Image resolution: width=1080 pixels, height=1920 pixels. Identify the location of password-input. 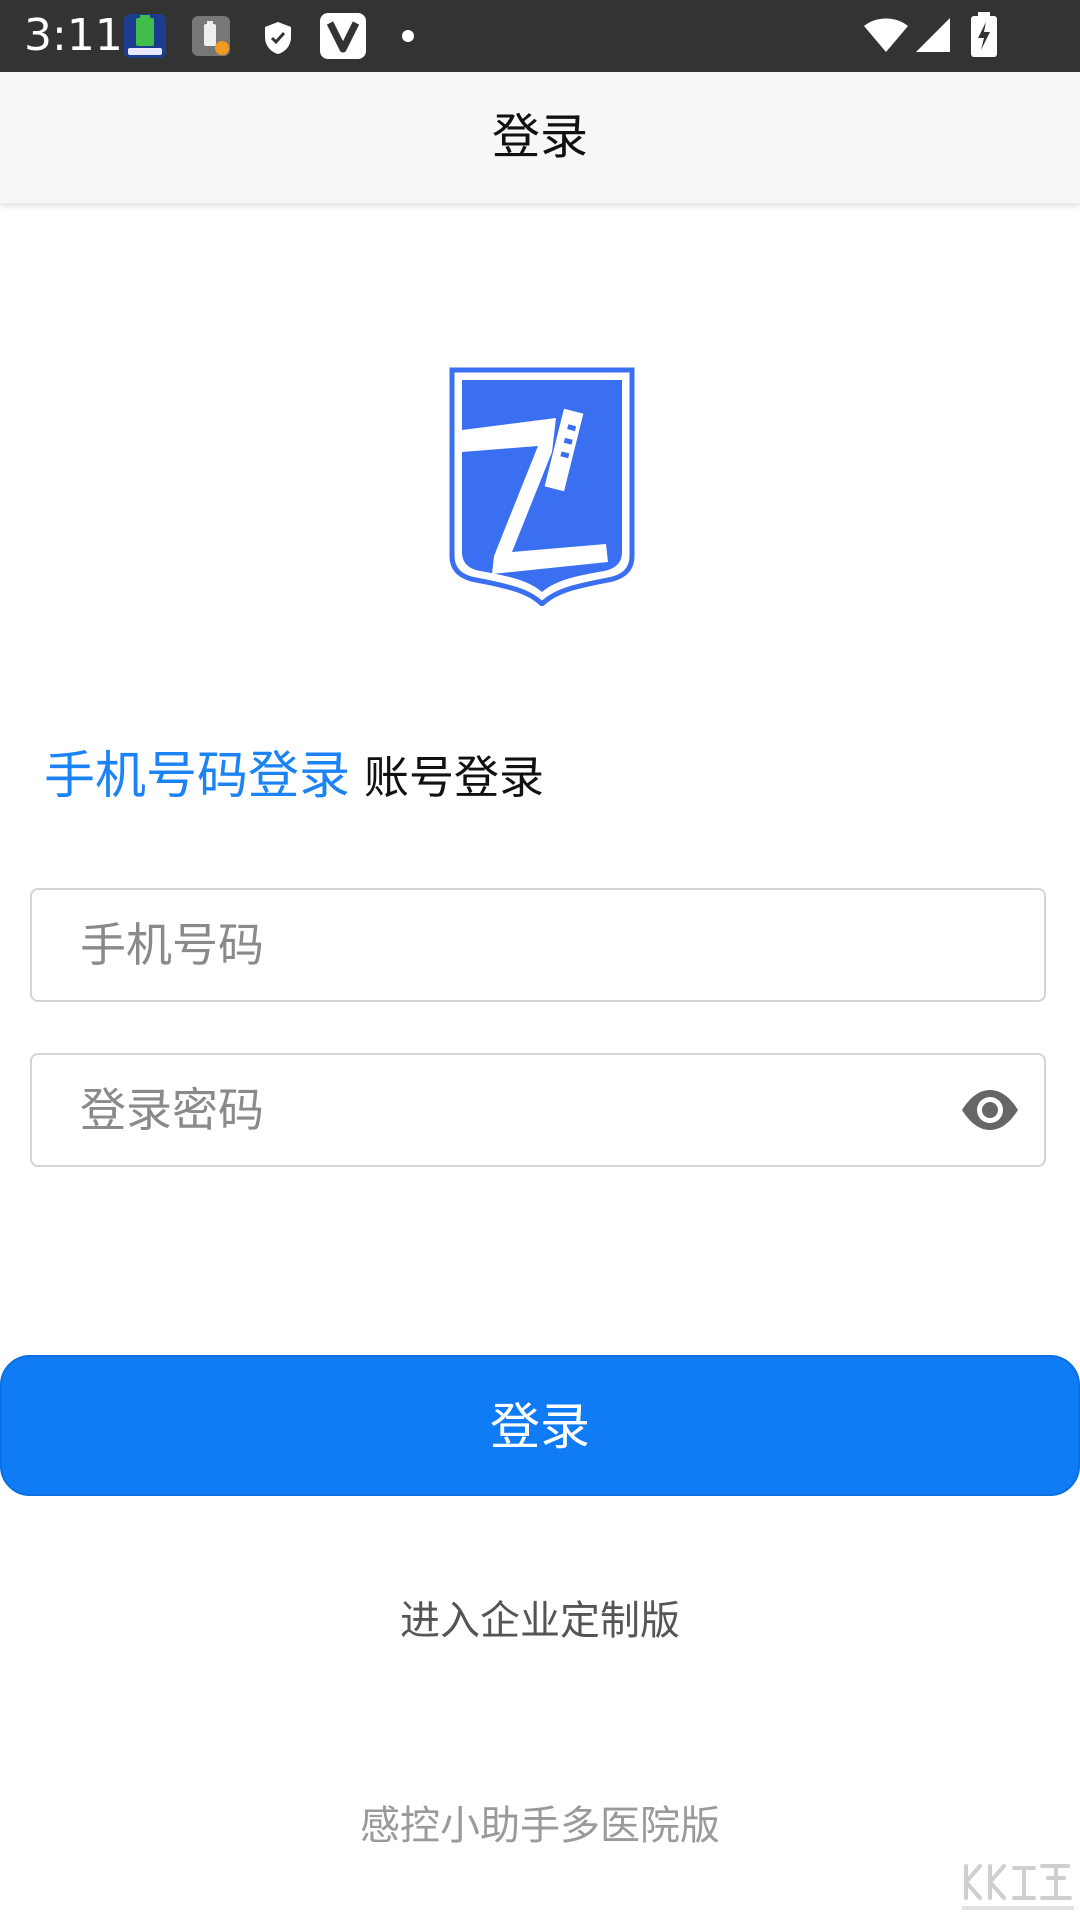
(505, 1110).